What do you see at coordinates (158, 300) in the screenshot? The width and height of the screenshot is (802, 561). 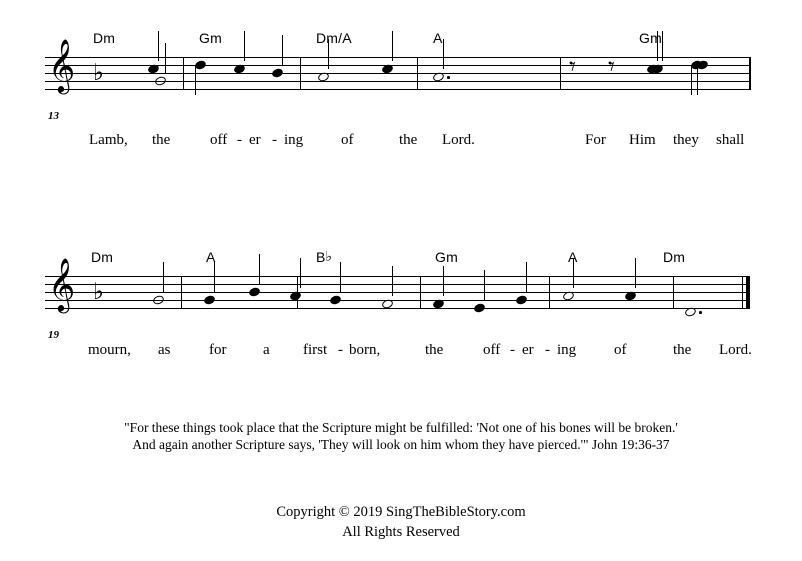 I see `notehead-open` at bounding box center [158, 300].